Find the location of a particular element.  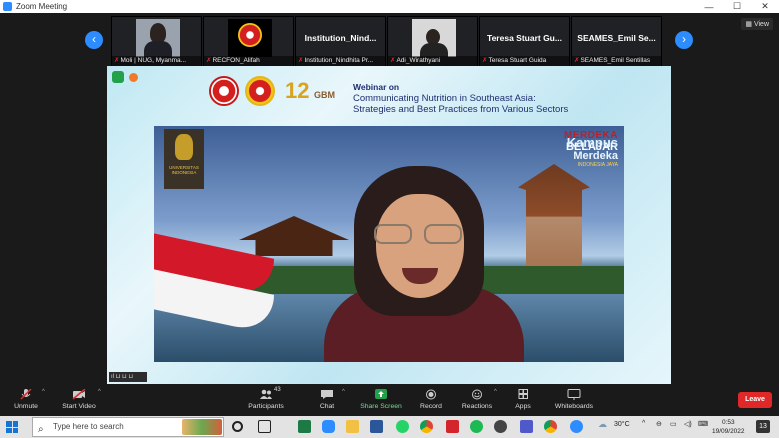

notification-center-button: 13 is located at coordinates (763, 426).